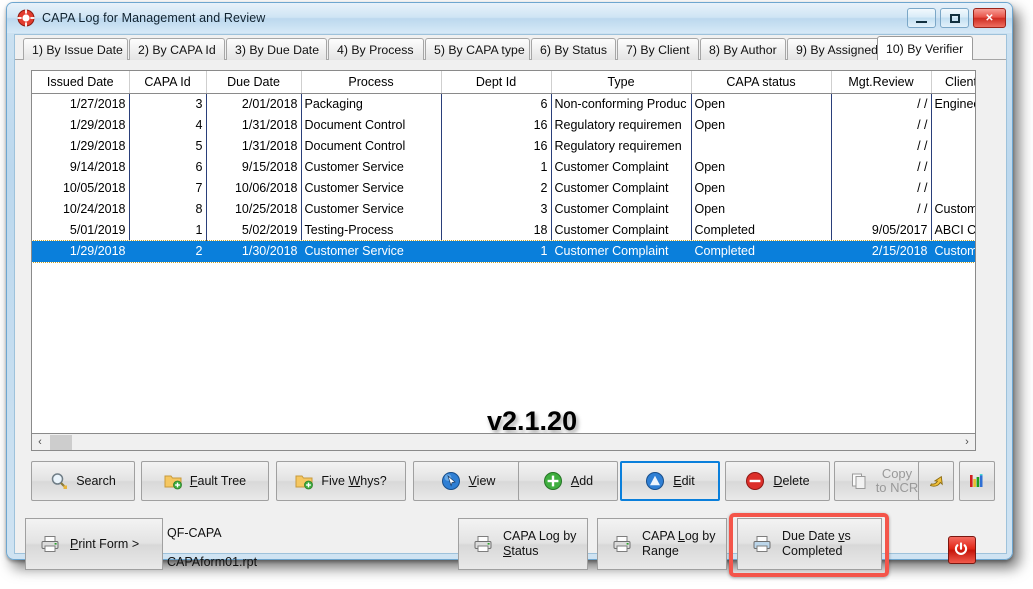 Image resolution: width=1033 pixels, height=589 pixels. What do you see at coordinates (989, 18) in the screenshot?
I see `close-button: ✕` at bounding box center [989, 18].